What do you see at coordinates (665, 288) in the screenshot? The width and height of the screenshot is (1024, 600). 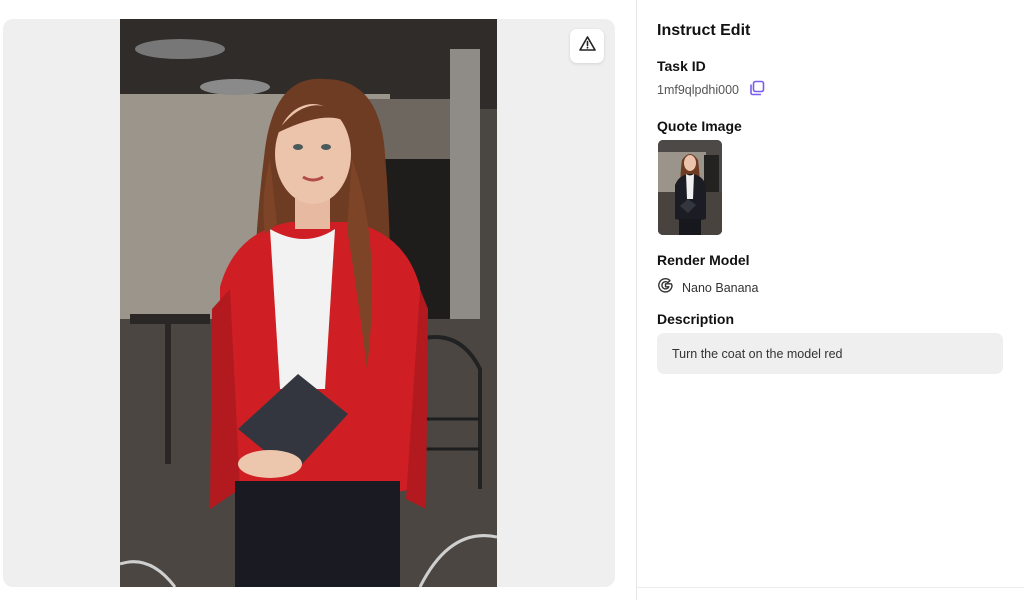 I see `google-g-icon` at bounding box center [665, 288].